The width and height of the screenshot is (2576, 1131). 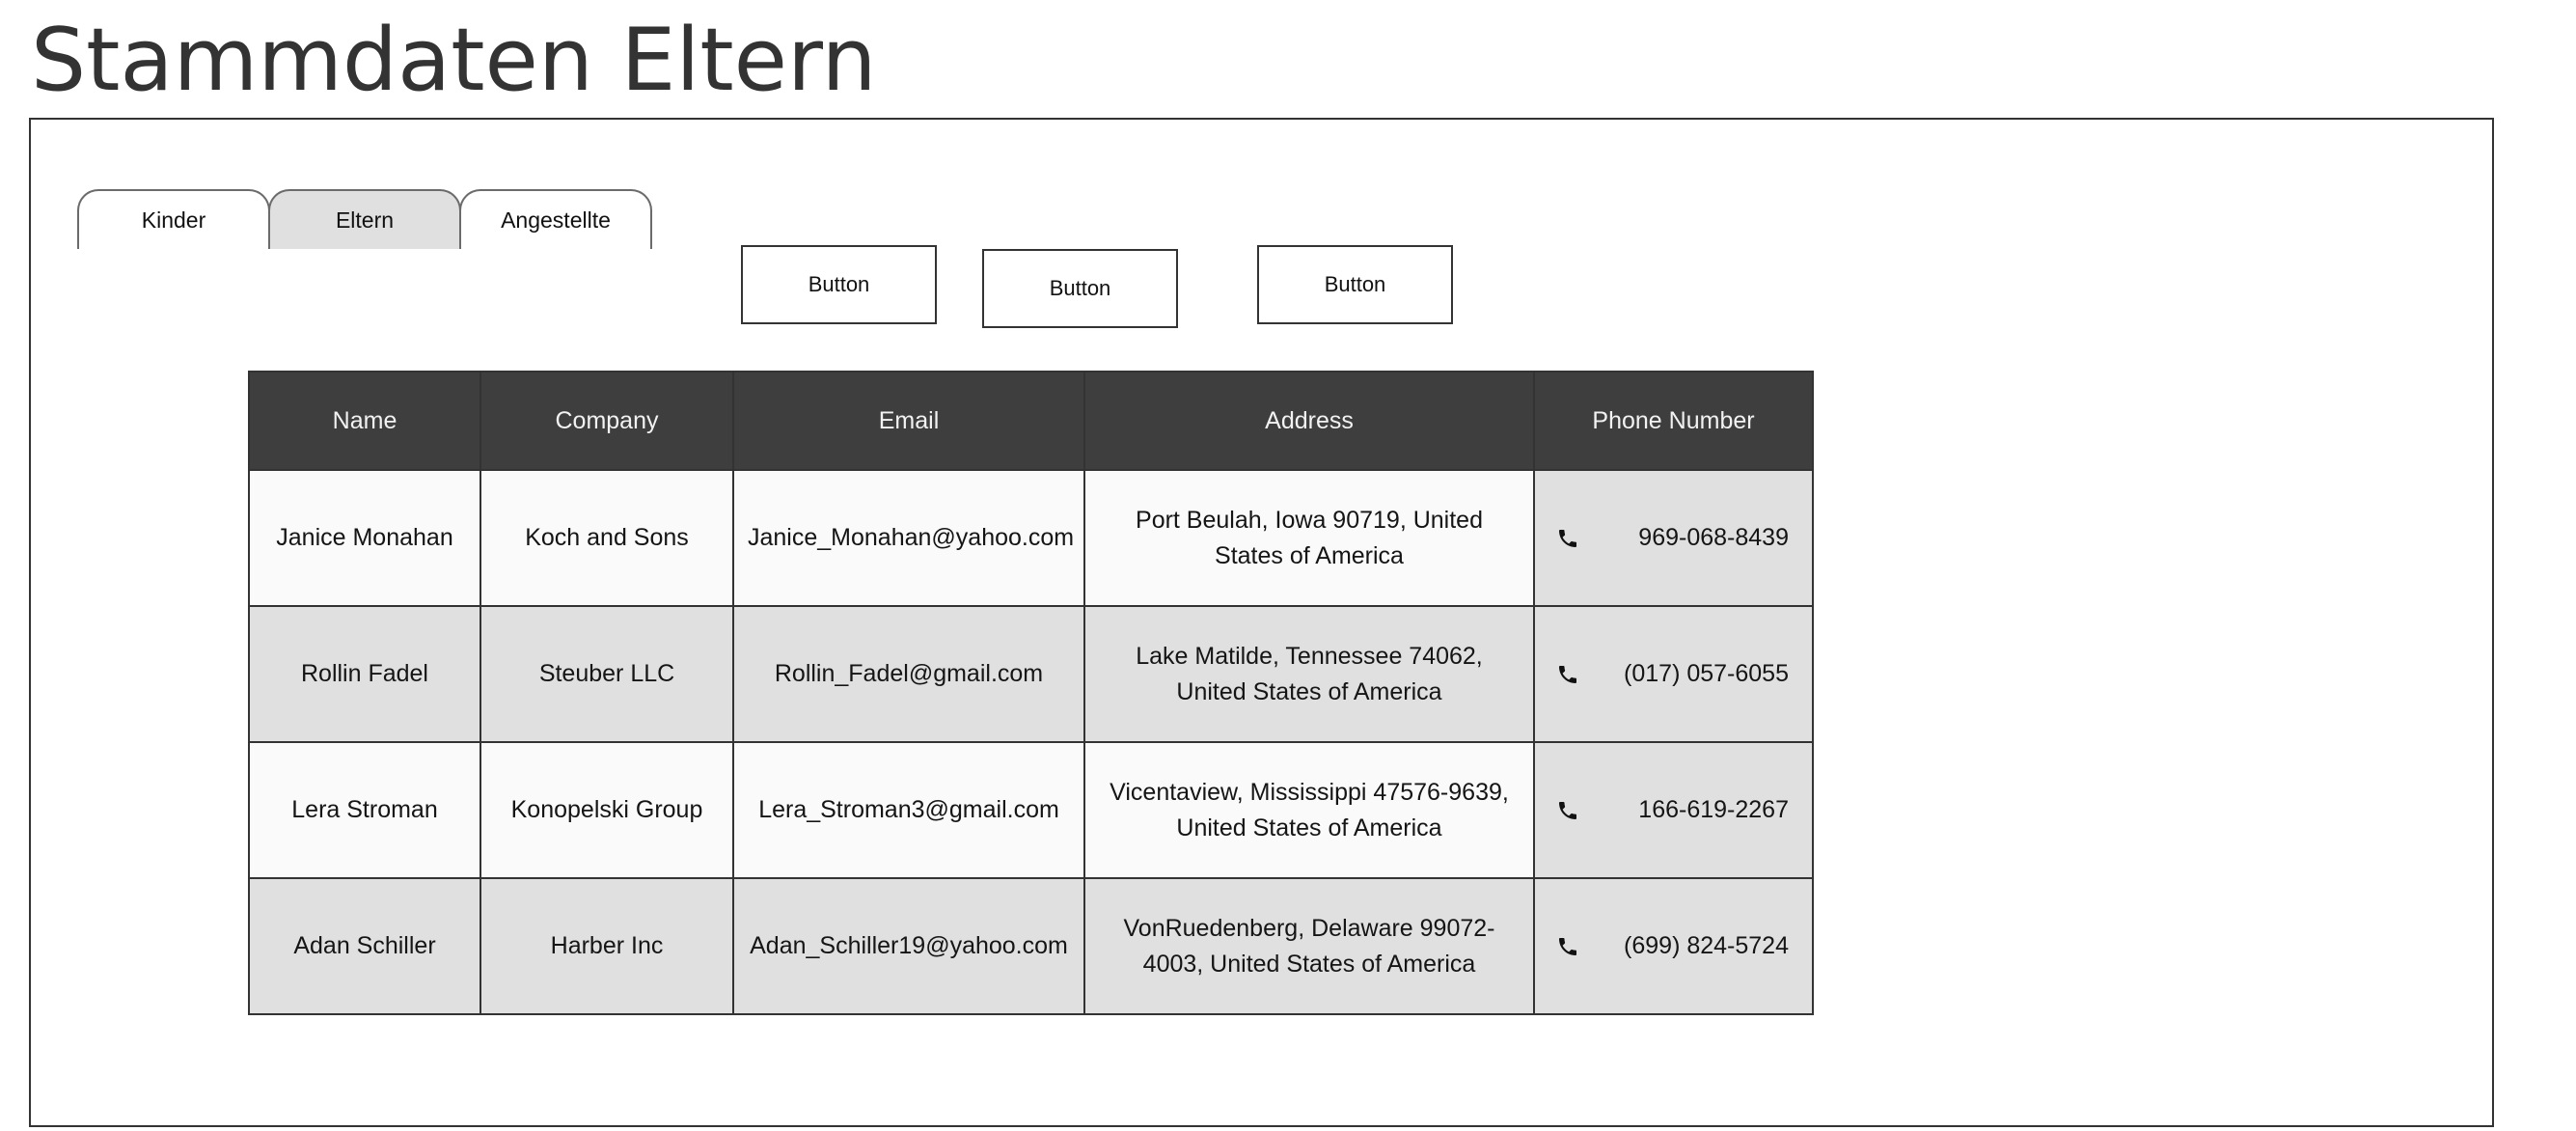 What do you see at coordinates (1713, 809) in the screenshot?
I see `phone-number: 166-619-2267` at bounding box center [1713, 809].